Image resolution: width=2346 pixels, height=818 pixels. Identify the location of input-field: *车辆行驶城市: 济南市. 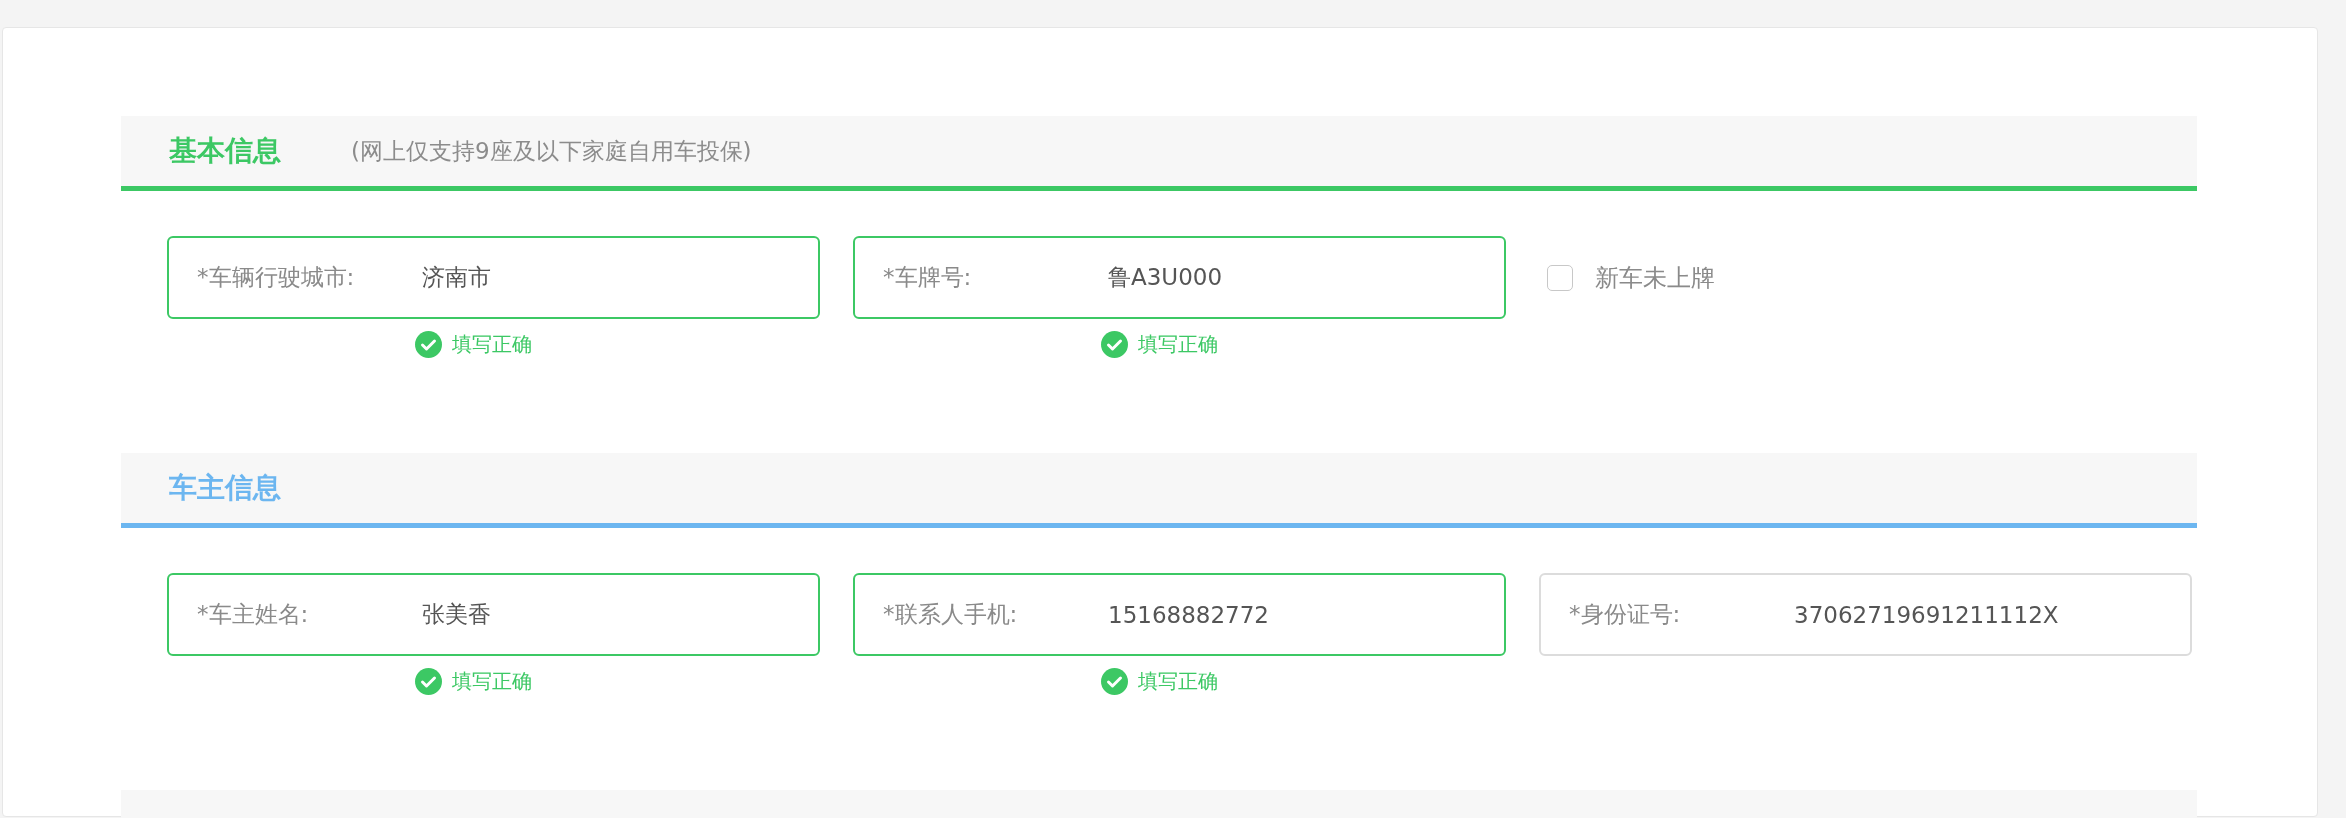
(493, 277).